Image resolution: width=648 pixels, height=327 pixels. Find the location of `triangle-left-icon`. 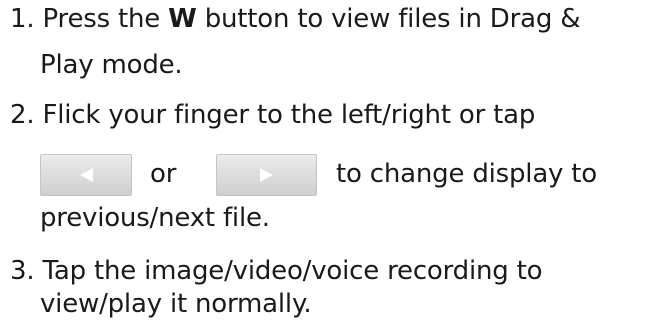

triangle-left-icon is located at coordinates (86, 175).